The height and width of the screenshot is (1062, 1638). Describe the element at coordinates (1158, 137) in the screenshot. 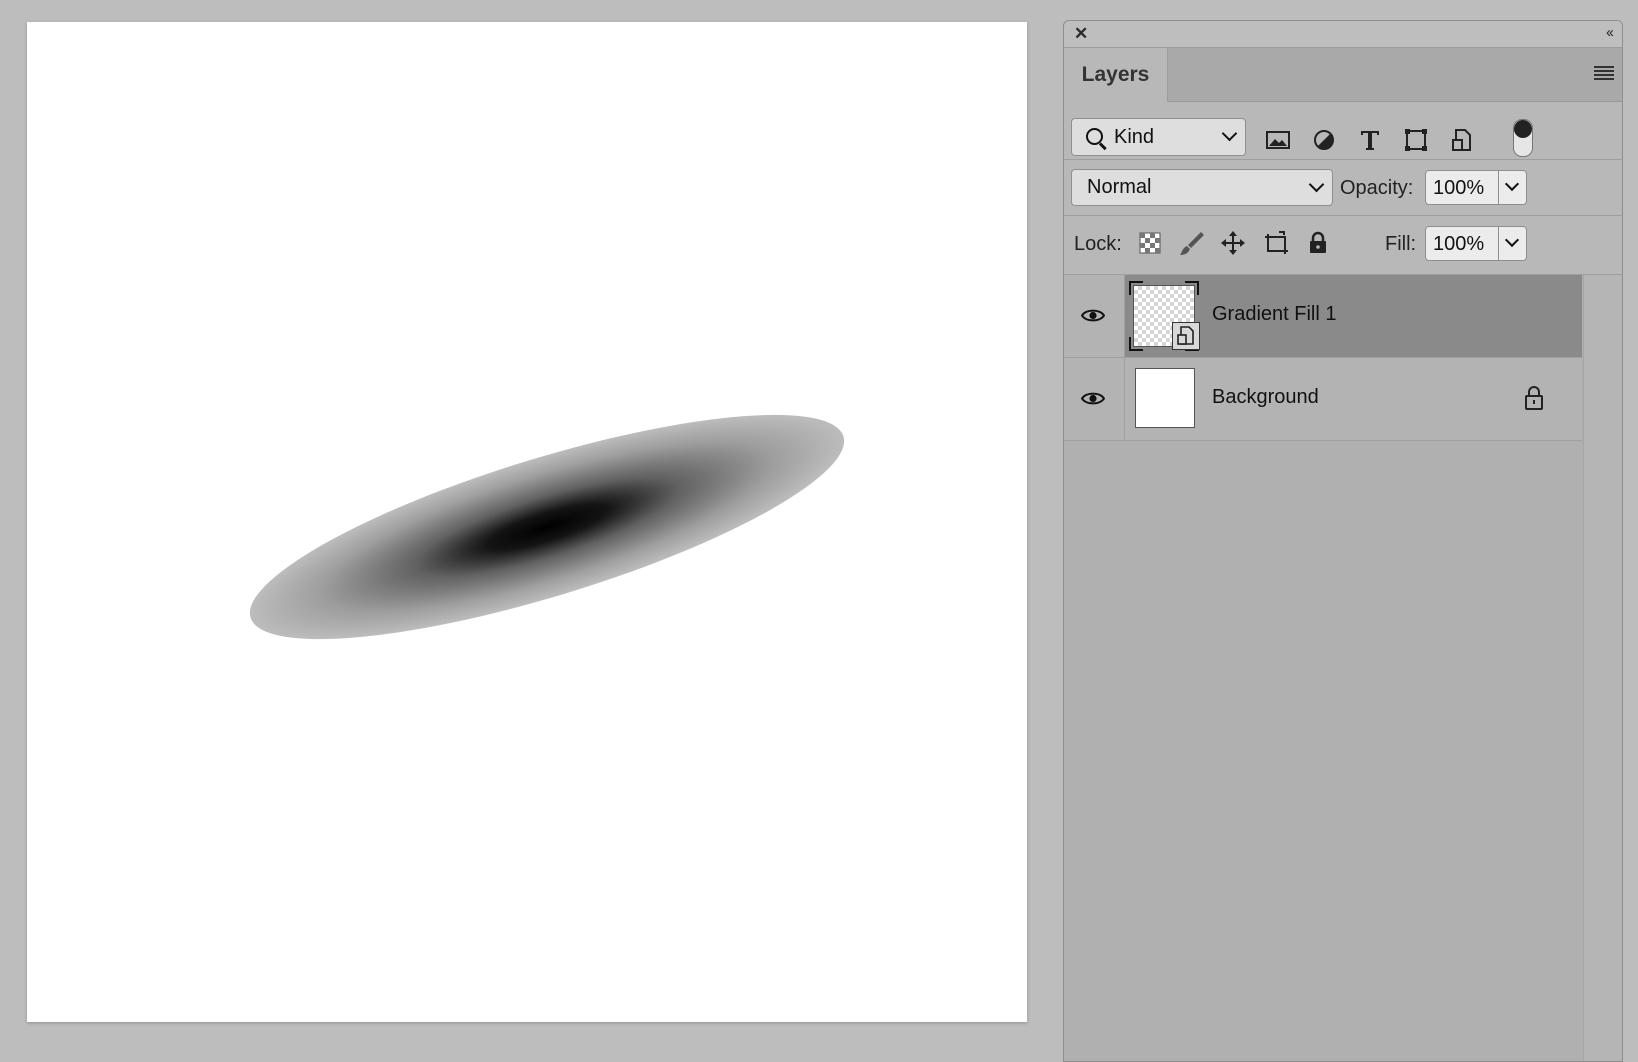

I see `kind-filter-select: Kind` at that location.